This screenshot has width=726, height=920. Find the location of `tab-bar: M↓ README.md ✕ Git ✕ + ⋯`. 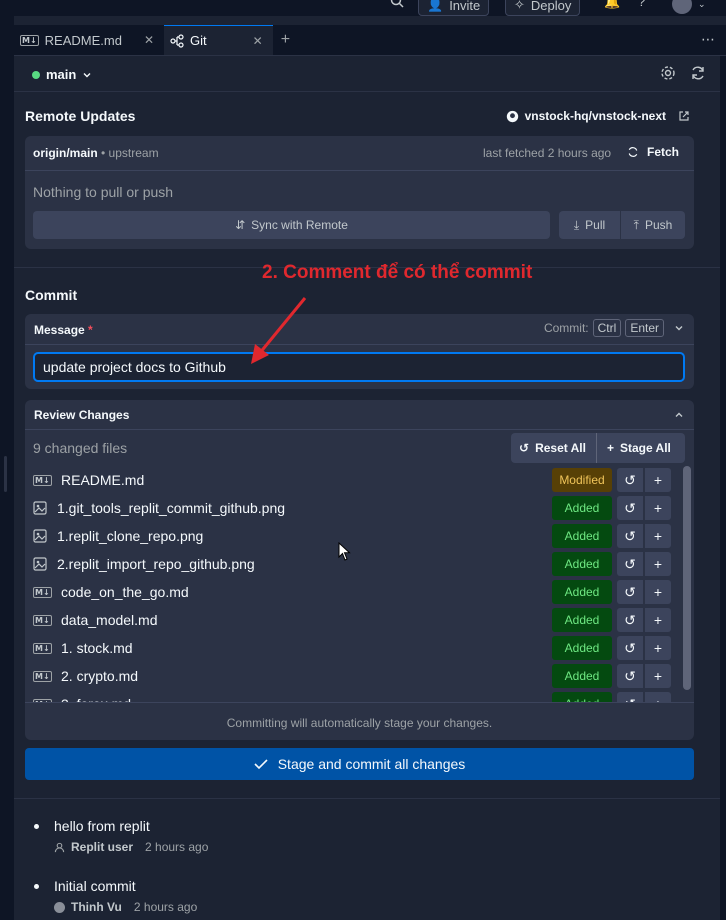

tab-bar: M↓ README.md ✕ Git ✕ + ⋯ is located at coordinates (370, 40).